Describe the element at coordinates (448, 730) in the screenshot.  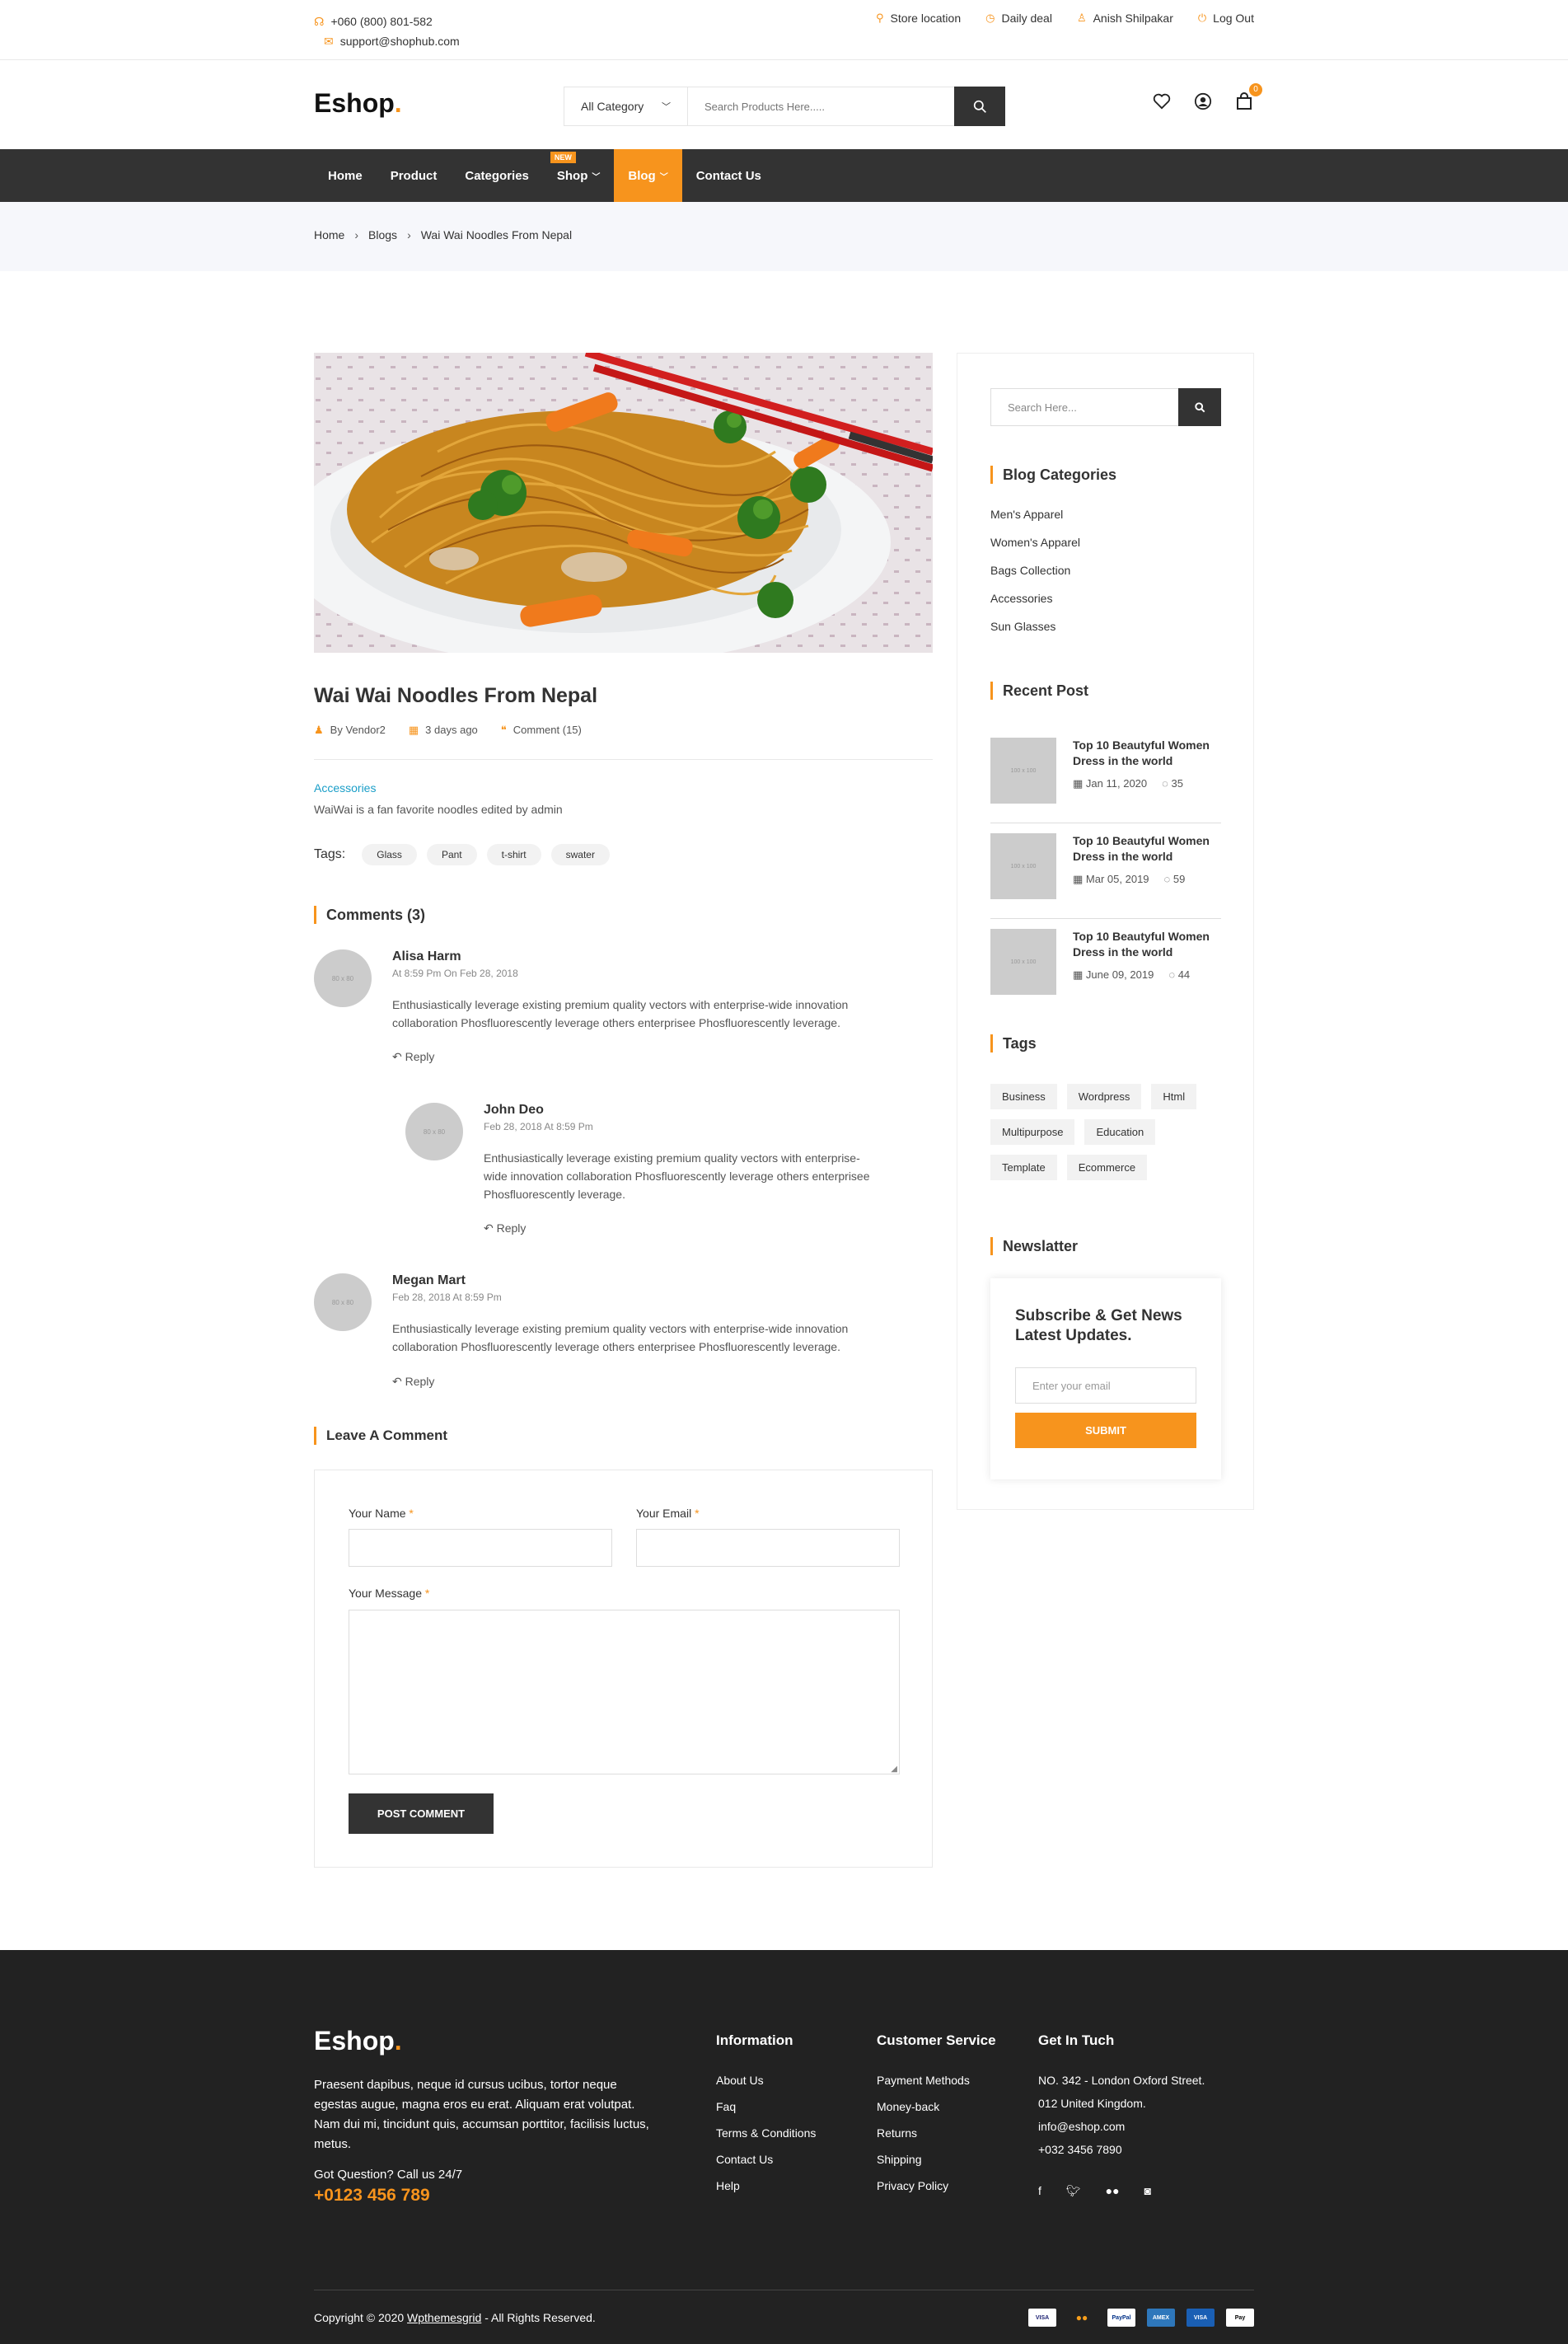
I see `post-meta: ♟ By Vendor2 ▦ 3 days ago ❝ Comment (15)` at that location.